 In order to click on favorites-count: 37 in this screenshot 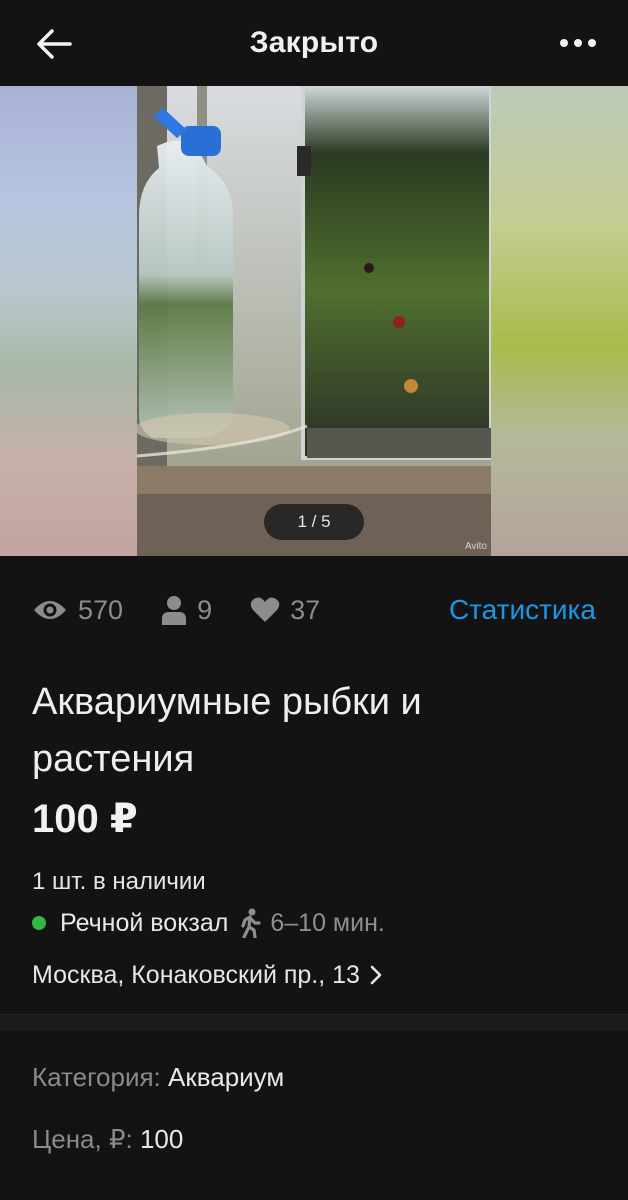, I will do `click(305, 609)`.